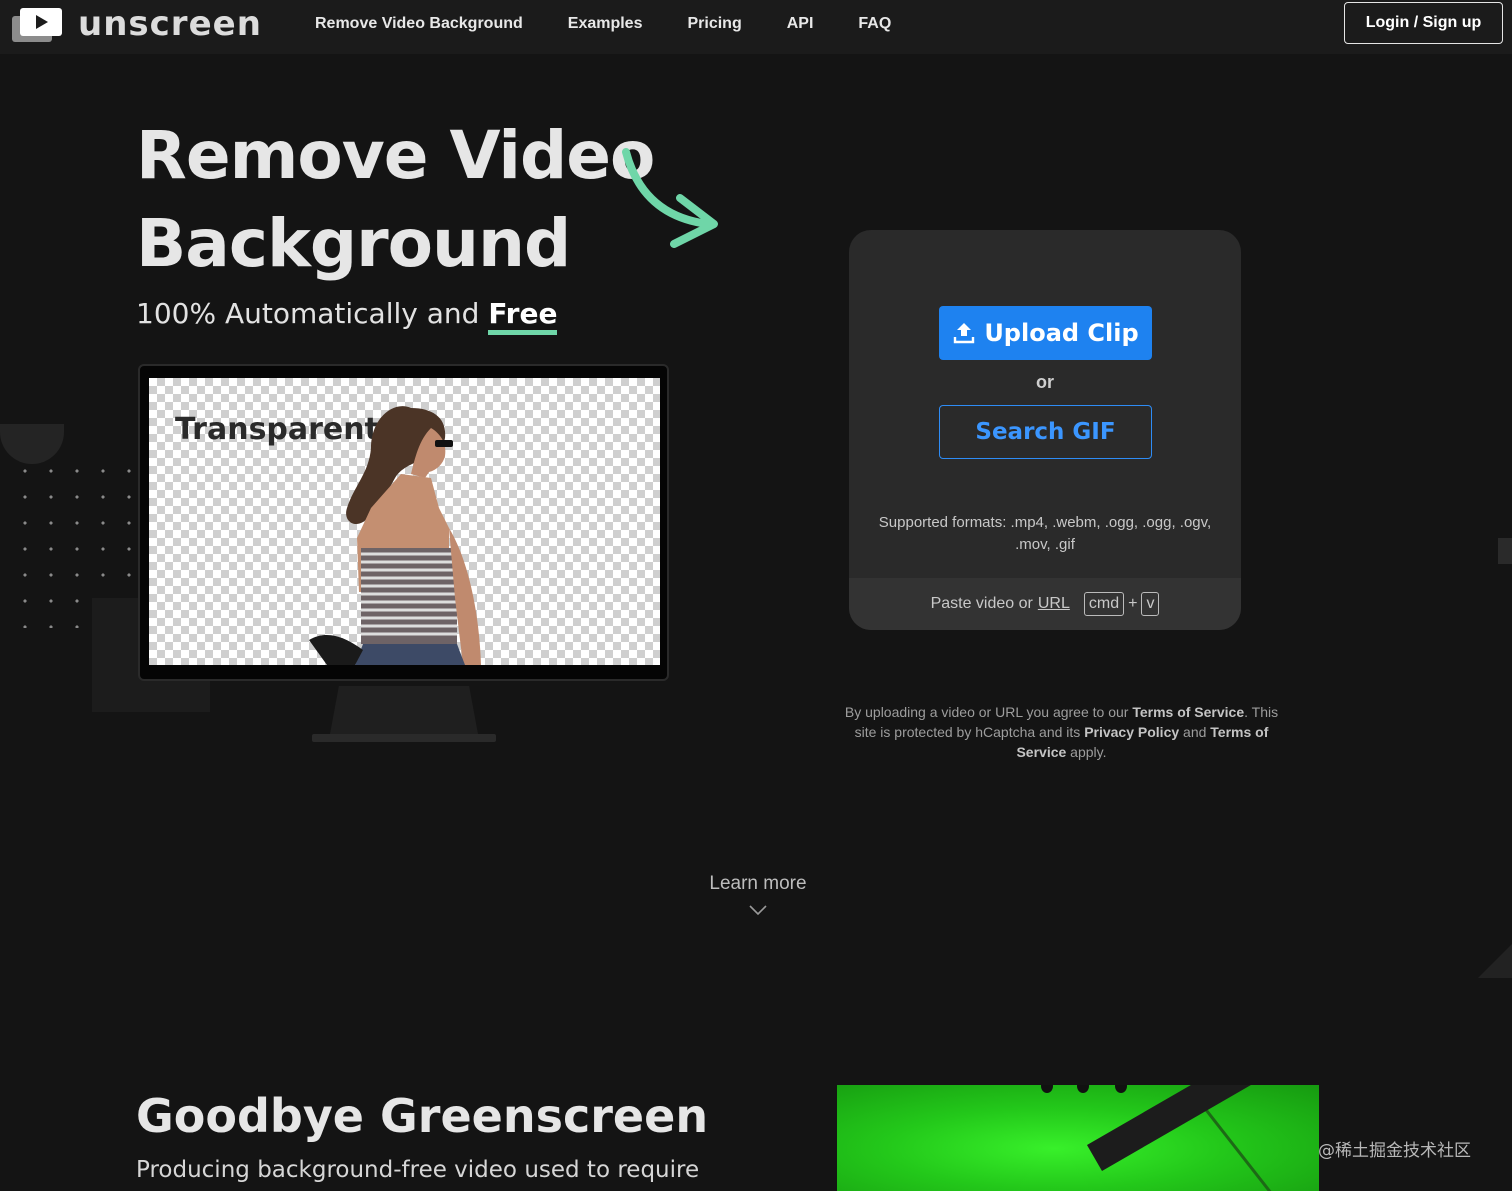  Describe the element at coordinates (800, 24) in the screenshot. I see `nav-api: API` at that location.